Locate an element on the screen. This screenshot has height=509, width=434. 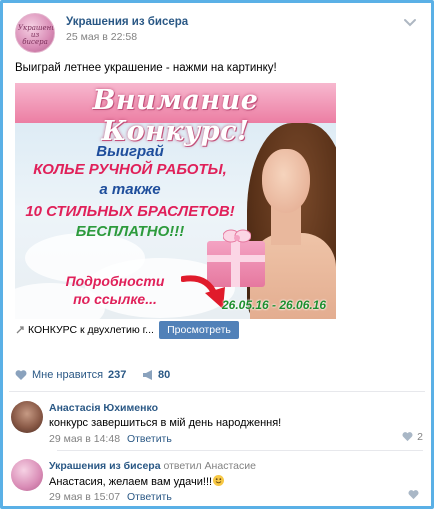
avatar-label: Украшения из бисера is located at coordinates (36, 35).